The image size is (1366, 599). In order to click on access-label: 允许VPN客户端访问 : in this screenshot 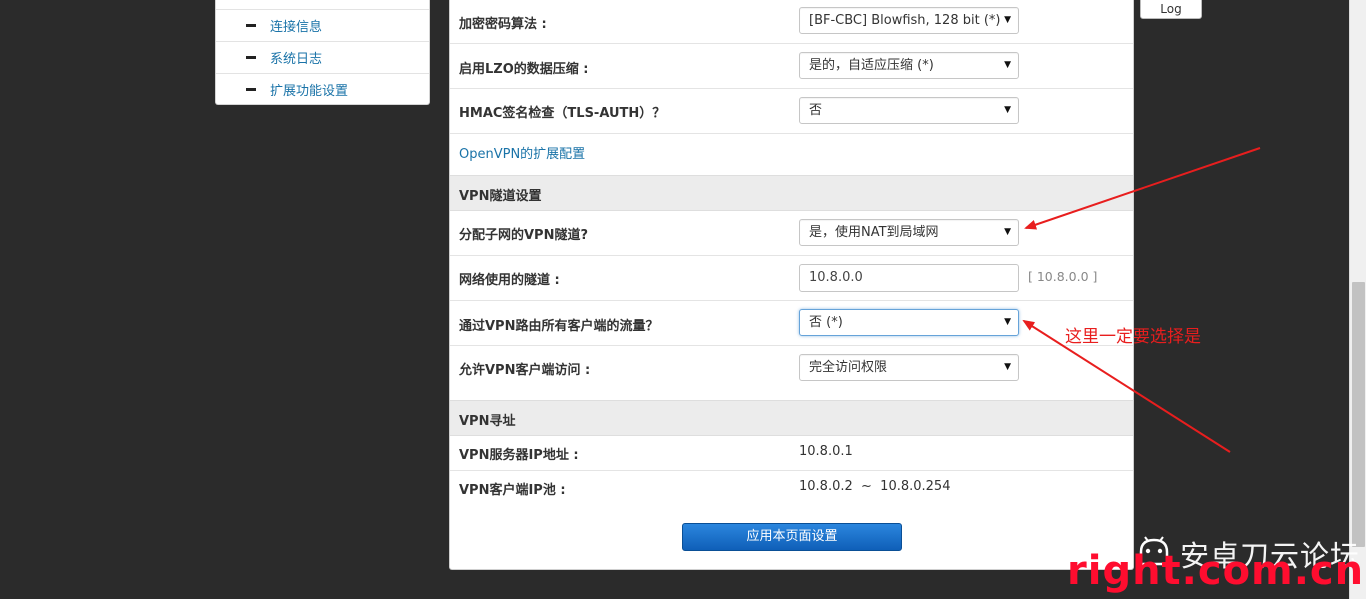, I will do `click(525, 370)`.